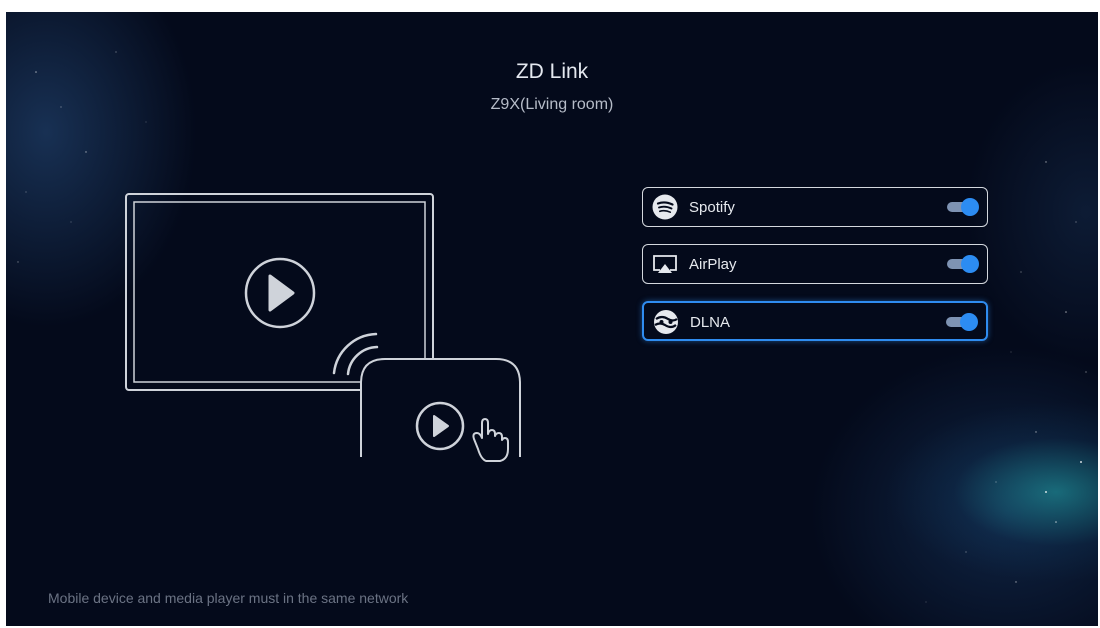 This screenshot has height=628, width=1100. I want to click on option-label: Spotify, so click(712, 207).